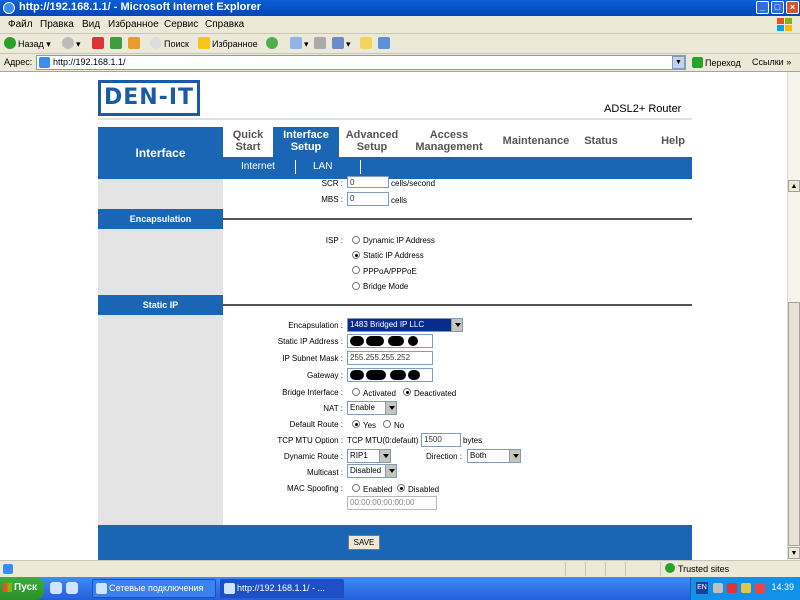 The width and height of the screenshot is (800, 600). What do you see at coordinates (299, 44) in the screenshot?
I see `mail-button: ▾` at bounding box center [299, 44].